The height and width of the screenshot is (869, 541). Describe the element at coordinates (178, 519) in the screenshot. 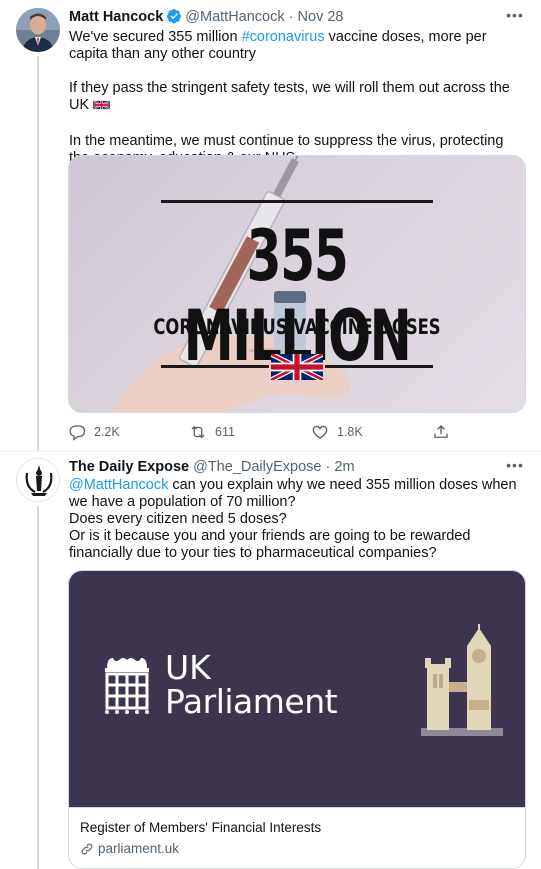

I see `tweet-line-2: Does every citizen need 5 doses?` at that location.